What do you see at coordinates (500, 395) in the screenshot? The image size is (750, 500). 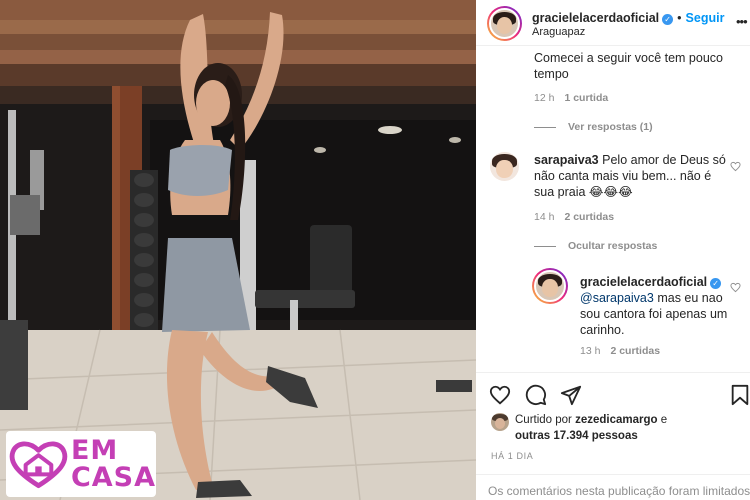 I see `heart-icon` at bounding box center [500, 395].